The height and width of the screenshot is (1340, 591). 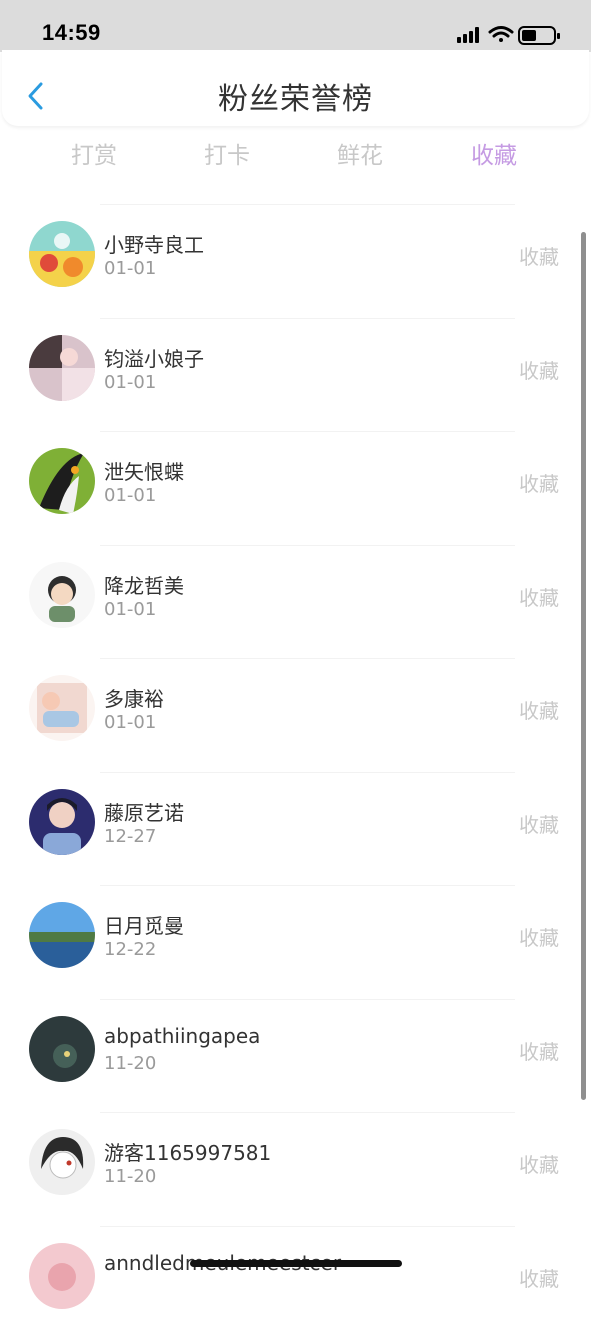 What do you see at coordinates (296, 1263) in the screenshot?
I see `home-indicator` at bounding box center [296, 1263].